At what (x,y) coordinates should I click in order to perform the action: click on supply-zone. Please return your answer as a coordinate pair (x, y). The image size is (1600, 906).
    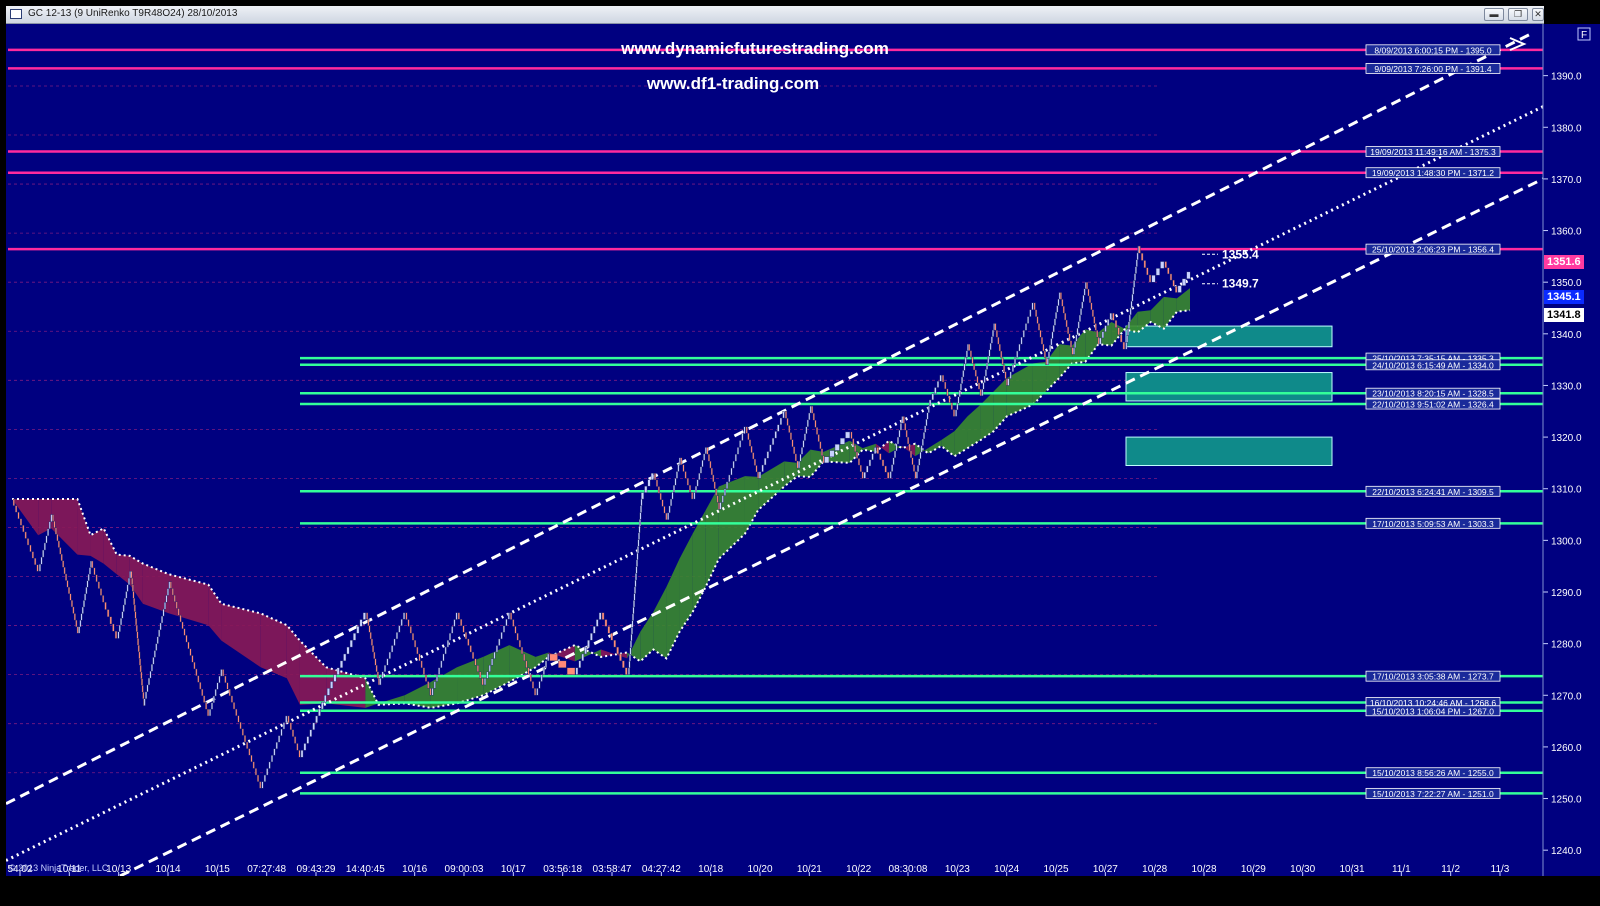
    Looking at the image, I should click on (1229, 336).